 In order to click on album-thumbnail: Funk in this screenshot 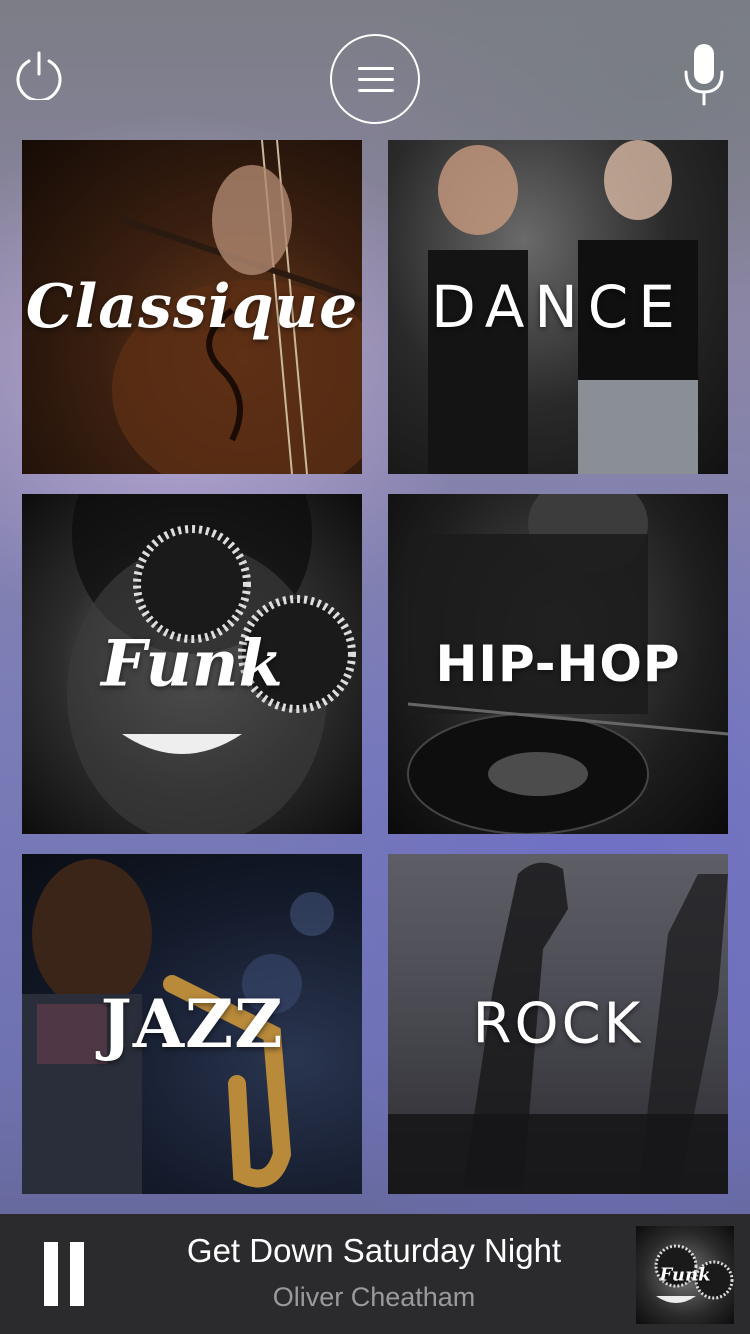, I will do `click(685, 1275)`.